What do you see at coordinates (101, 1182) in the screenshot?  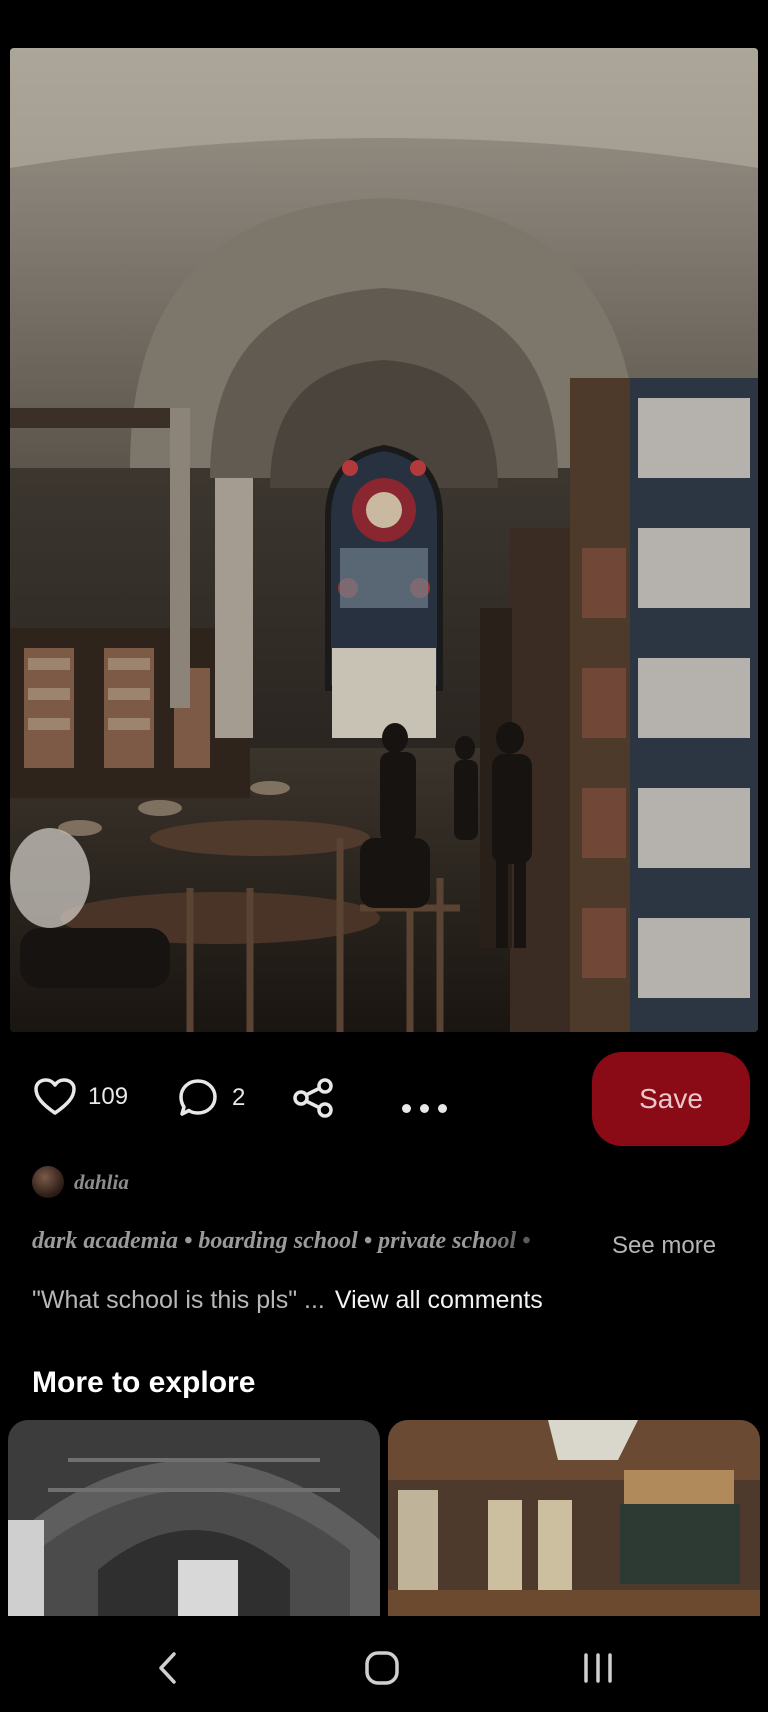 I see `author-name: dahlia` at bounding box center [101, 1182].